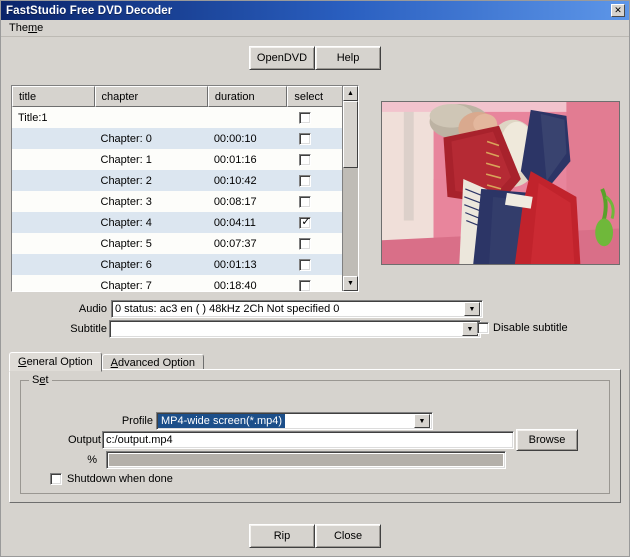 The image size is (630, 557). I want to click on scrollbar-track, so click(350, 188).